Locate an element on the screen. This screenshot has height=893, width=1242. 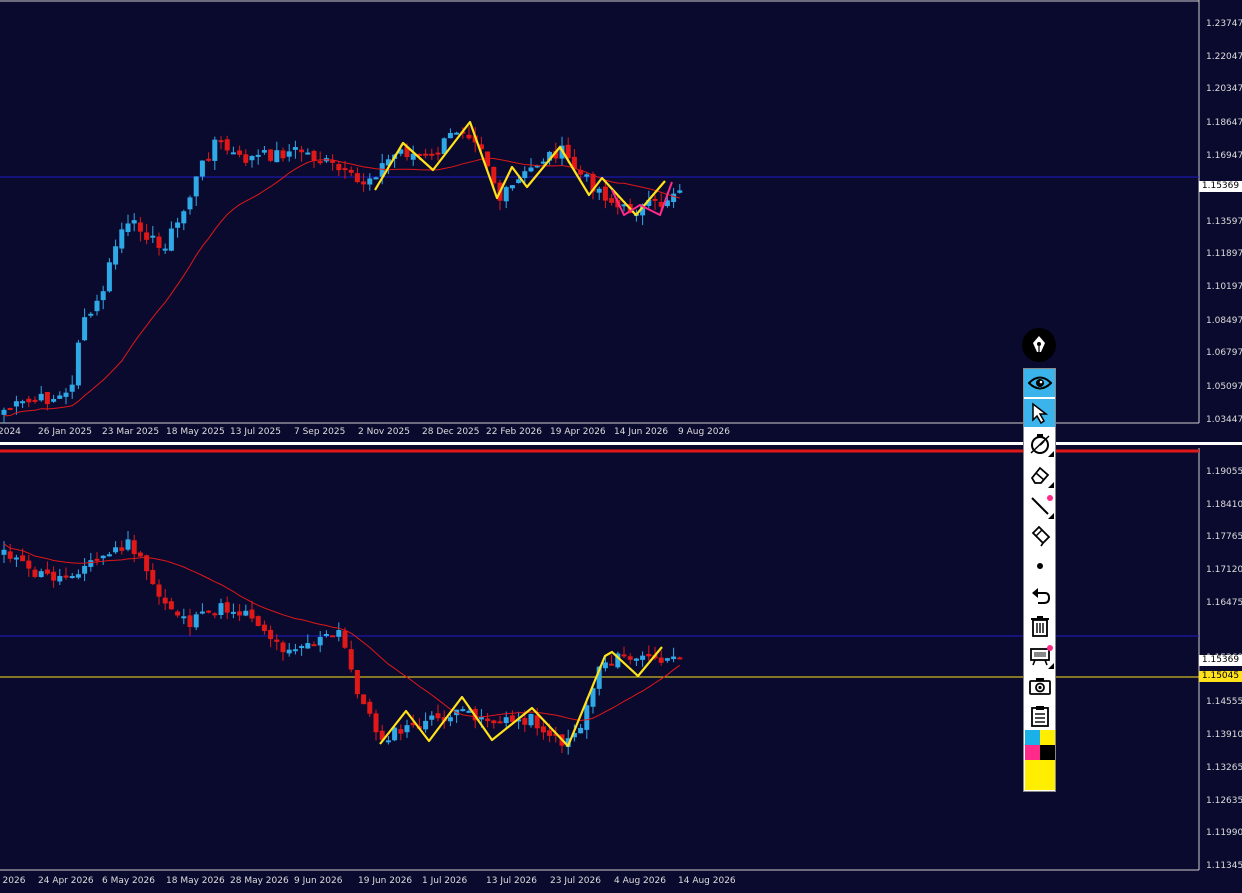
color-swatch-yellow is located at coordinates (1047, 737).